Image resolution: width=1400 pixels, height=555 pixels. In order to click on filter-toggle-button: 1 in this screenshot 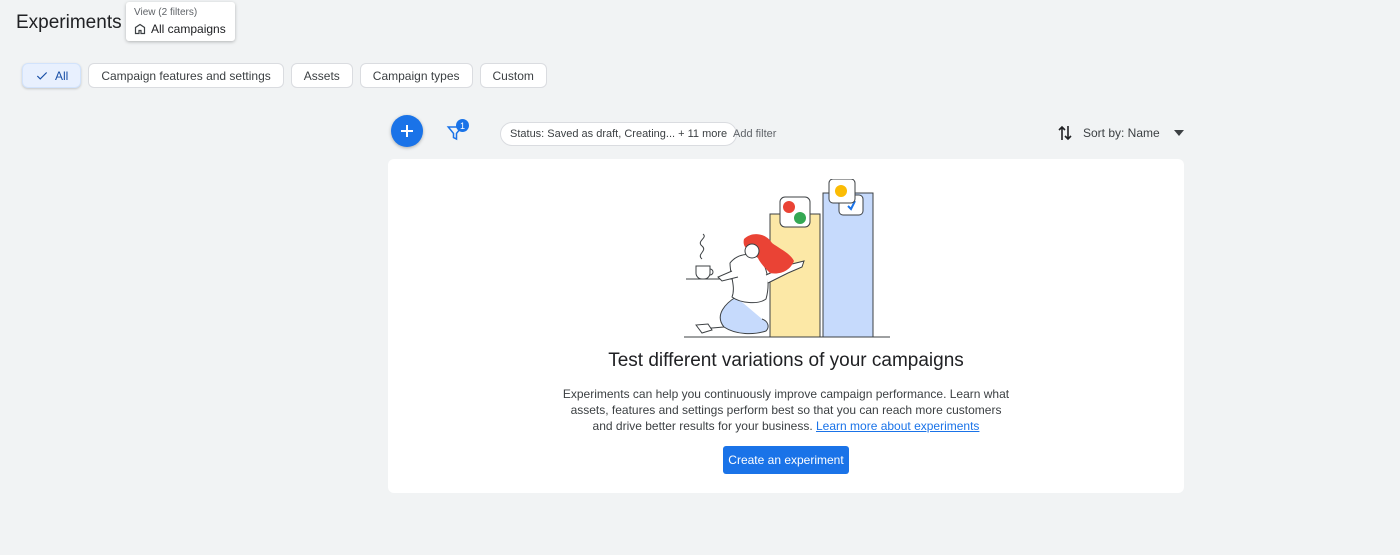, I will do `click(458, 132)`.